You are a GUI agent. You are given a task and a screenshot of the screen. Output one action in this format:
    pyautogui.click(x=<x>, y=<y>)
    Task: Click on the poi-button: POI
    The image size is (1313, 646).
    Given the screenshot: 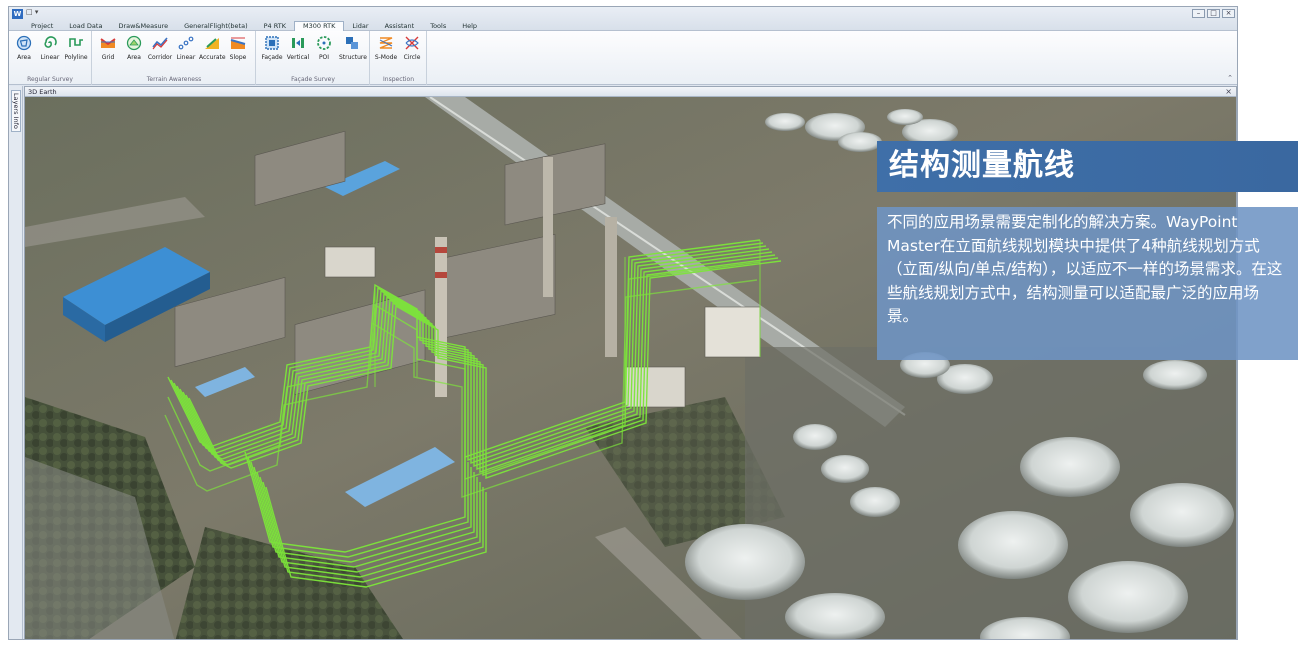 What is the action you would take?
    pyautogui.click(x=324, y=48)
    